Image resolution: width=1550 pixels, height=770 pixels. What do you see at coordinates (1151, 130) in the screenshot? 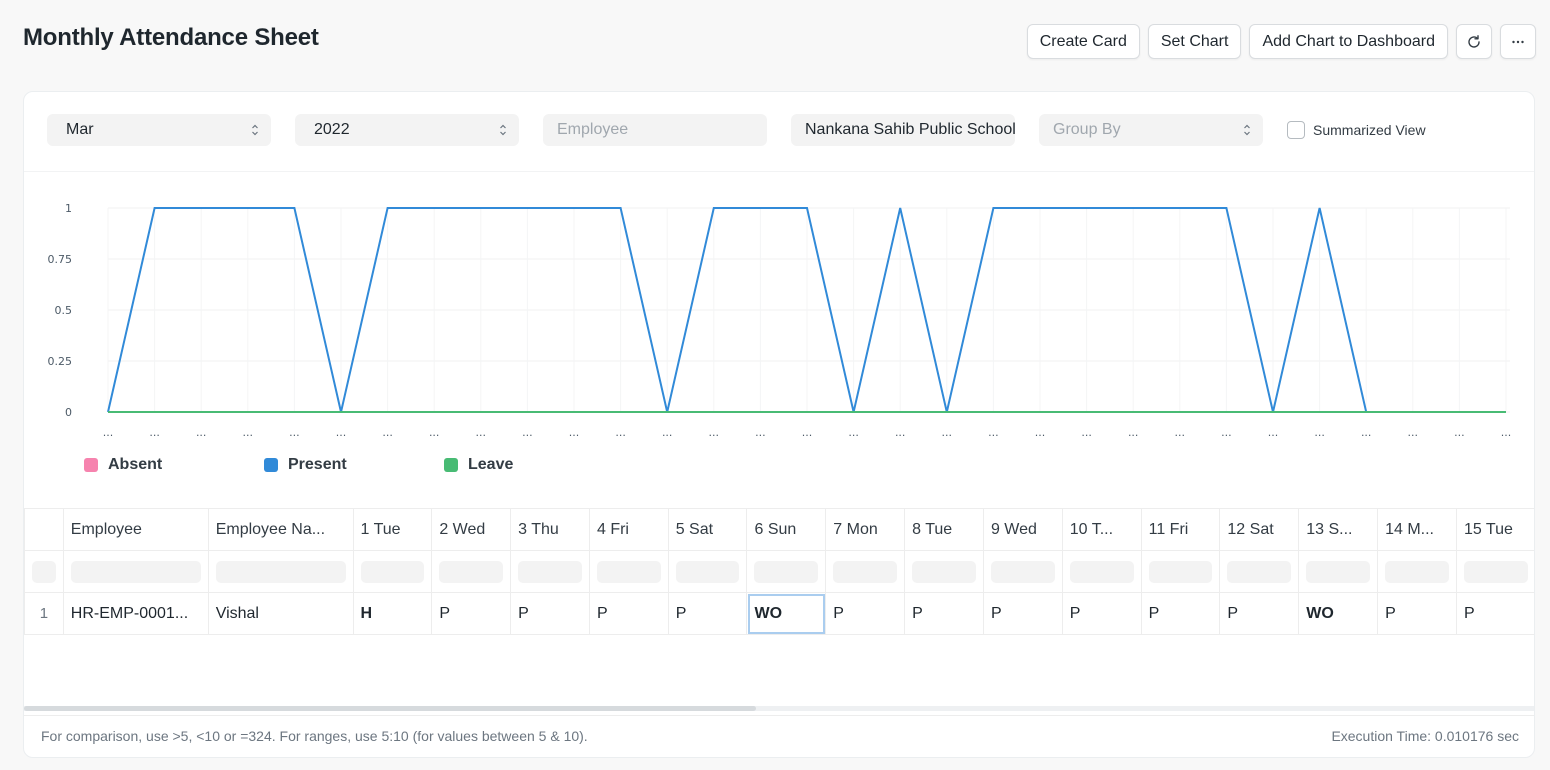
I see `group-by-select: Group By` at bounding box center [1151, 130].